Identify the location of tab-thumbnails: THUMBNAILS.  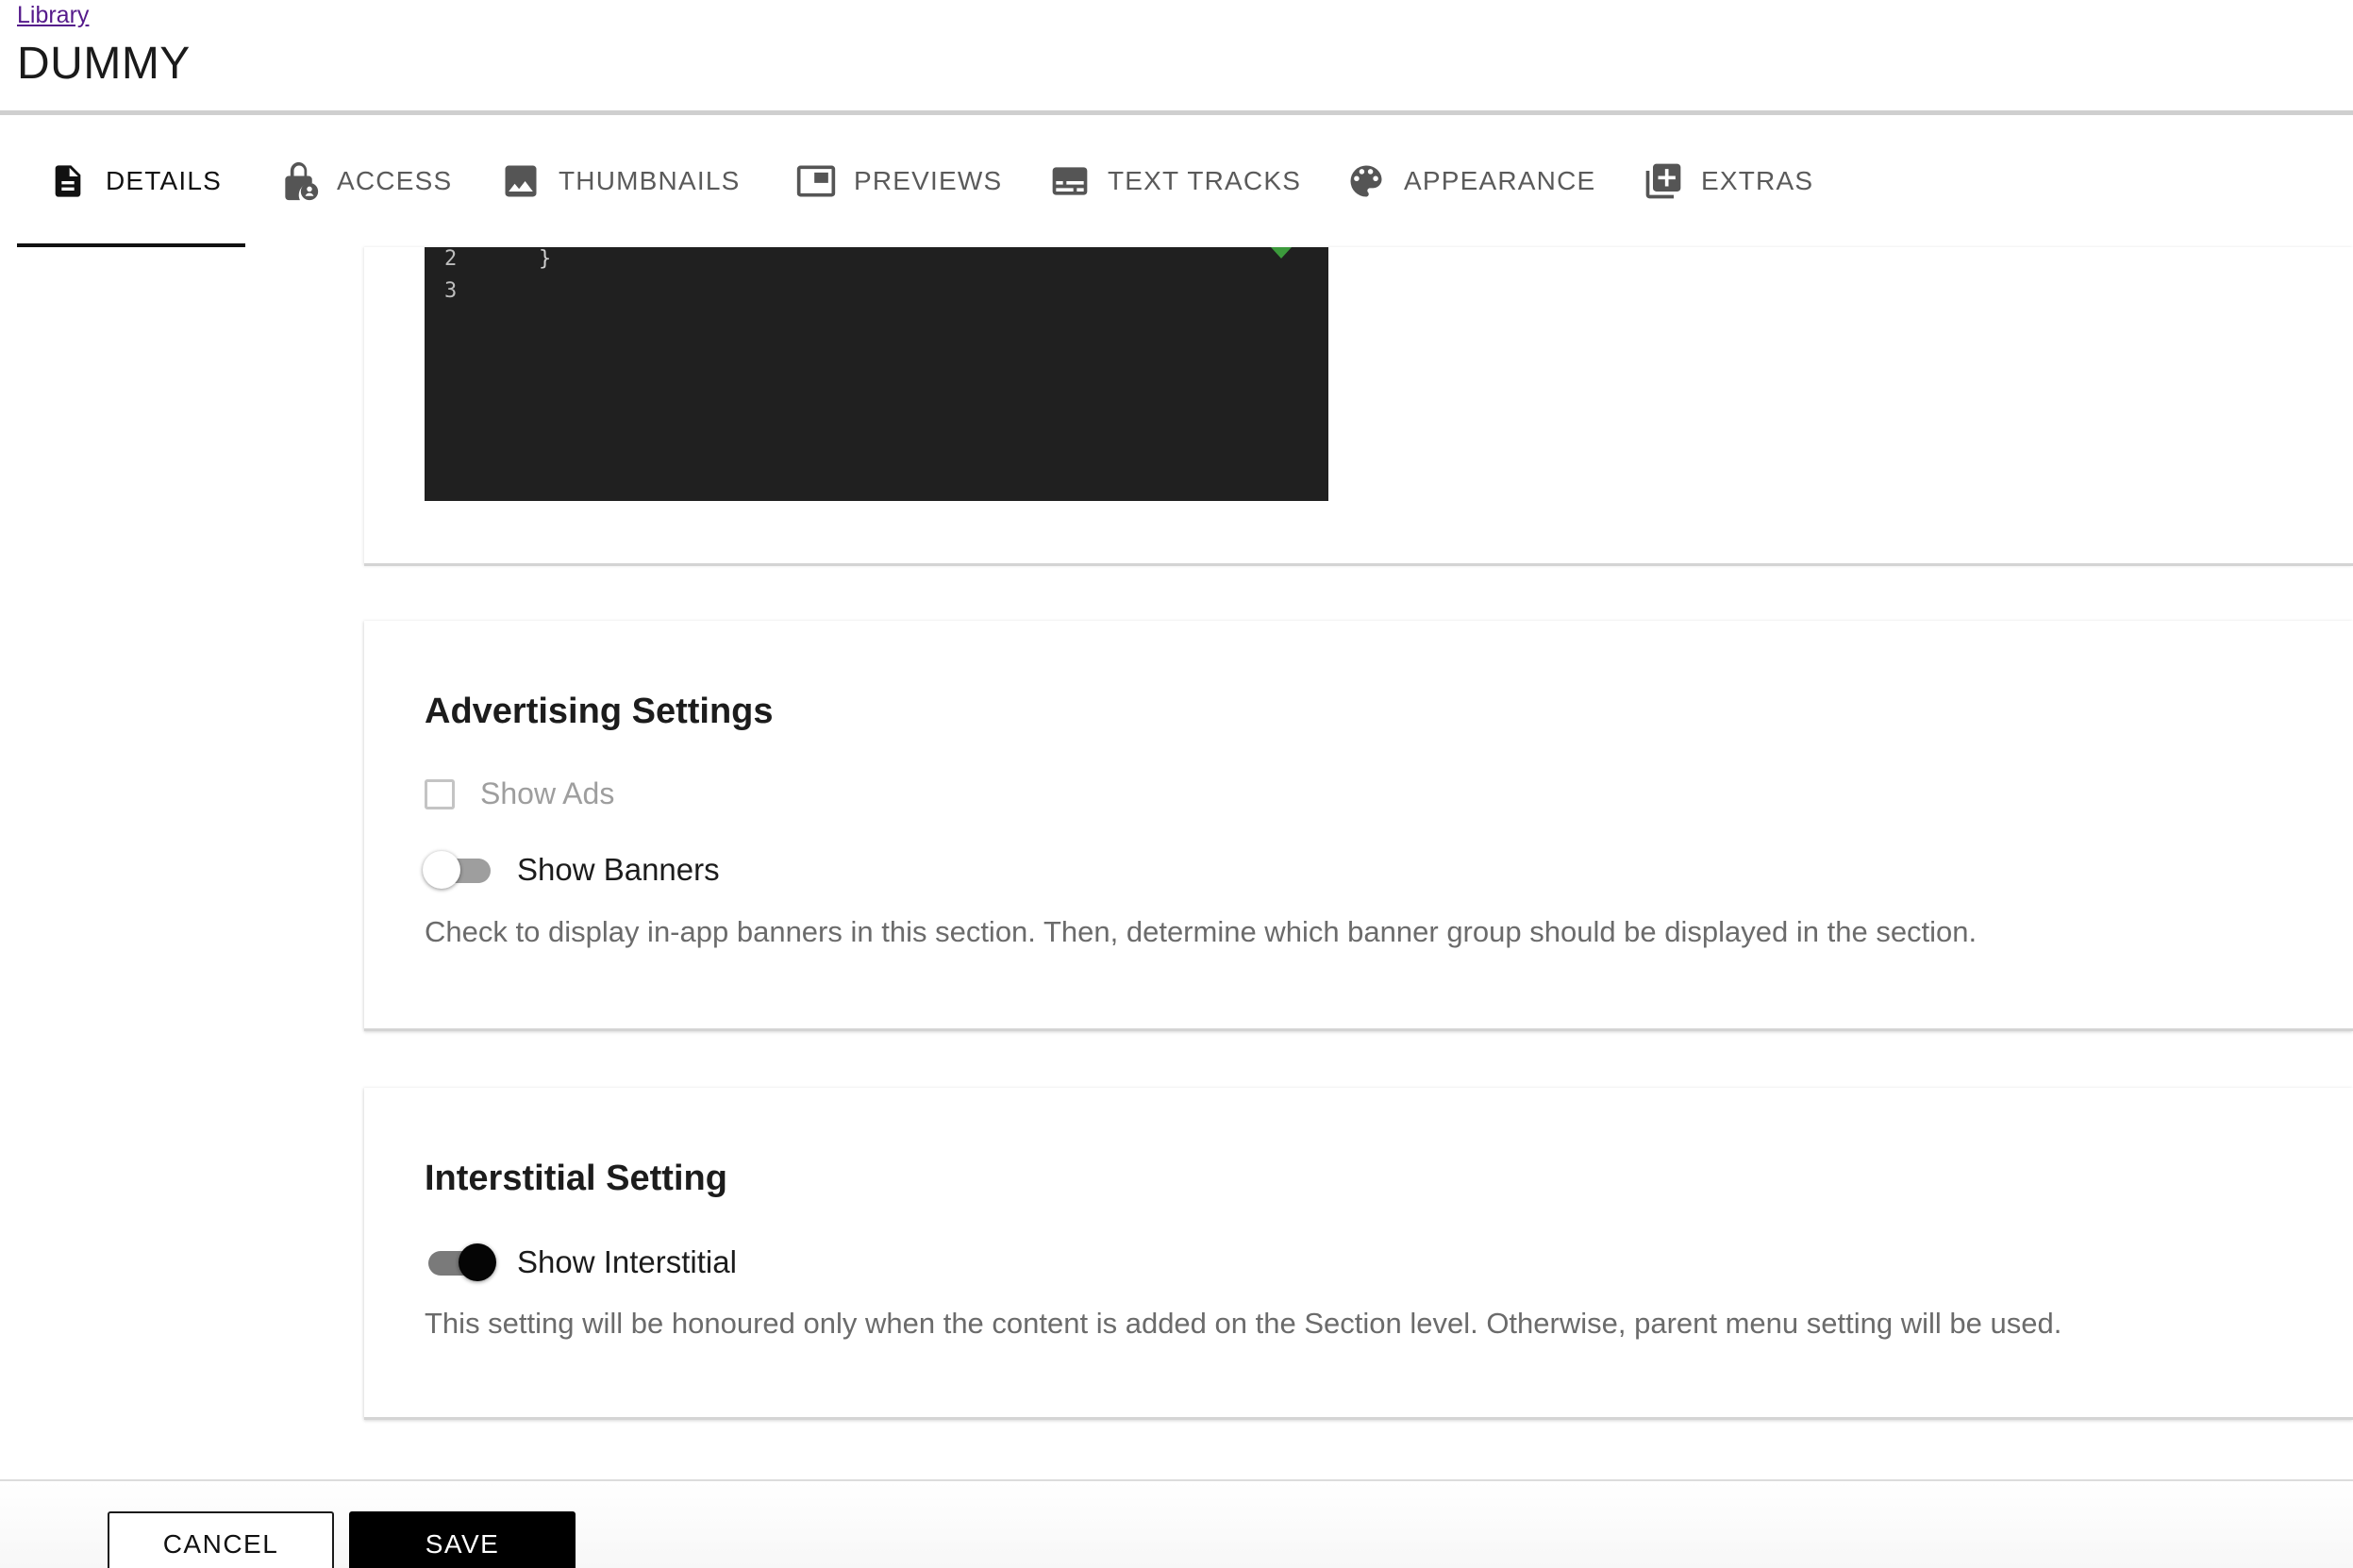
(620, 181).